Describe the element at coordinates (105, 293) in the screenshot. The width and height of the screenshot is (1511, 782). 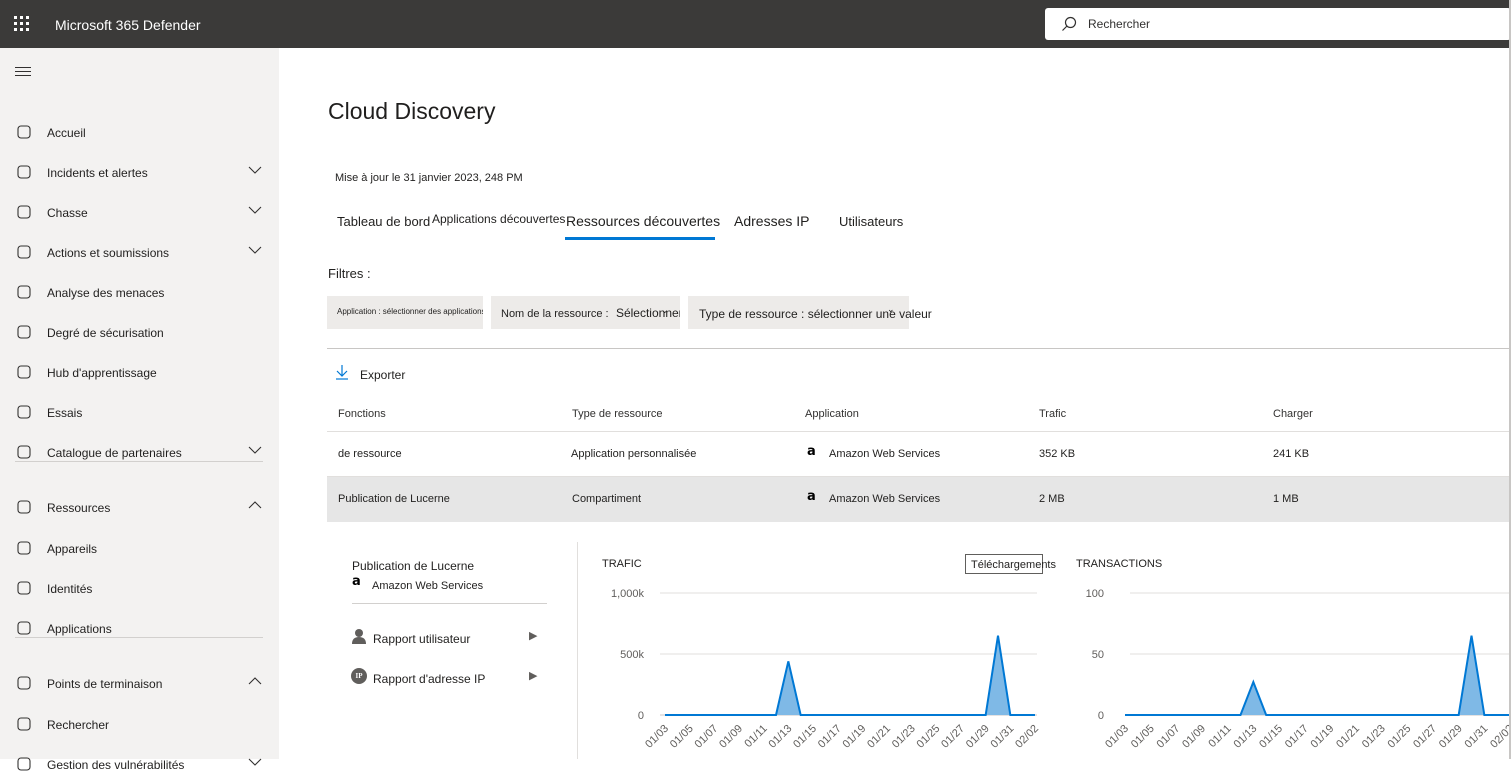
I see `sidebar-item-label: Analyse des menaces` at that location.